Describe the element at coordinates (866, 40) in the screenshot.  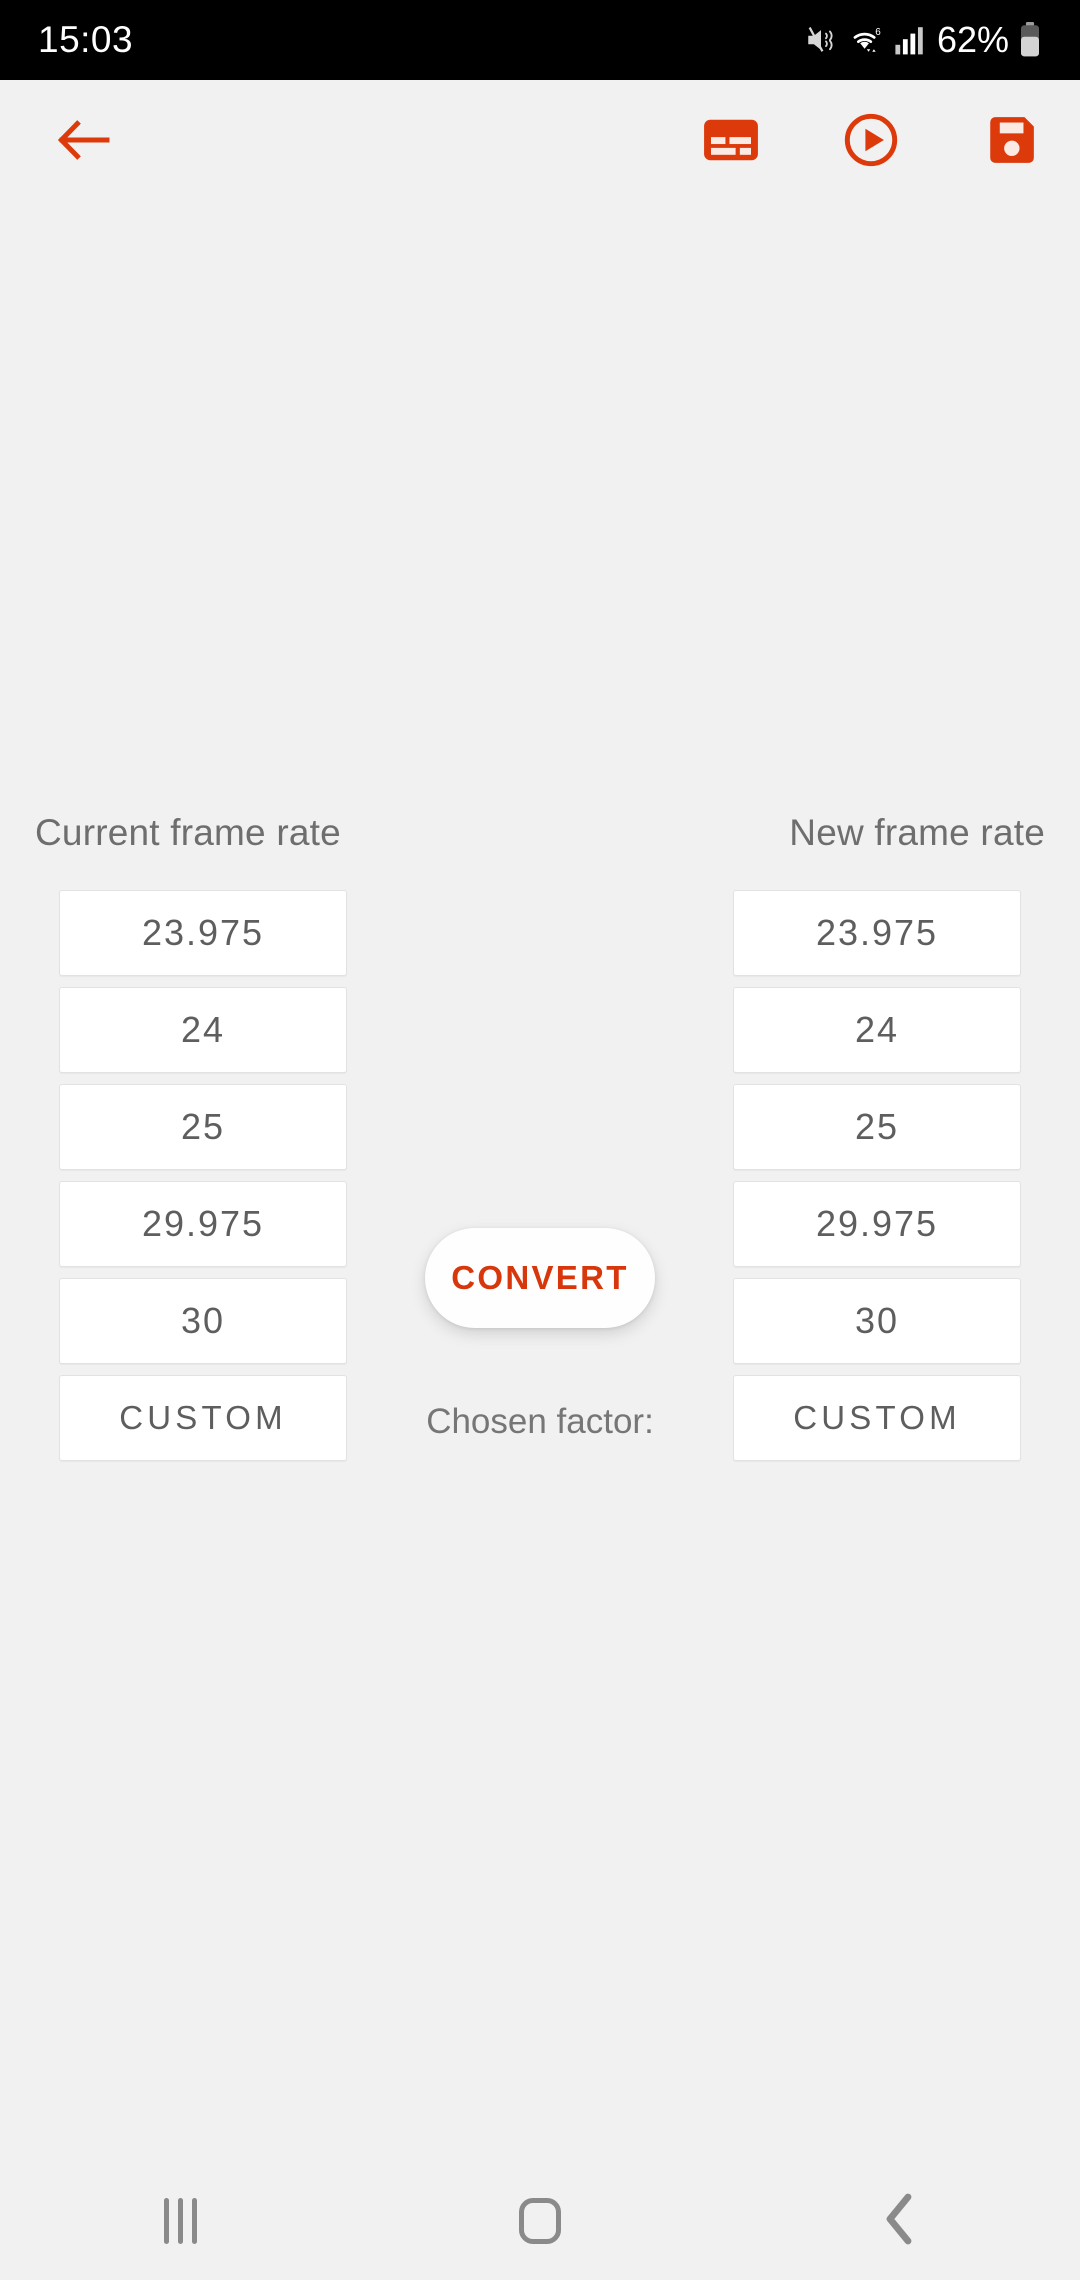
I see `wifi-icon: 6` at that location.